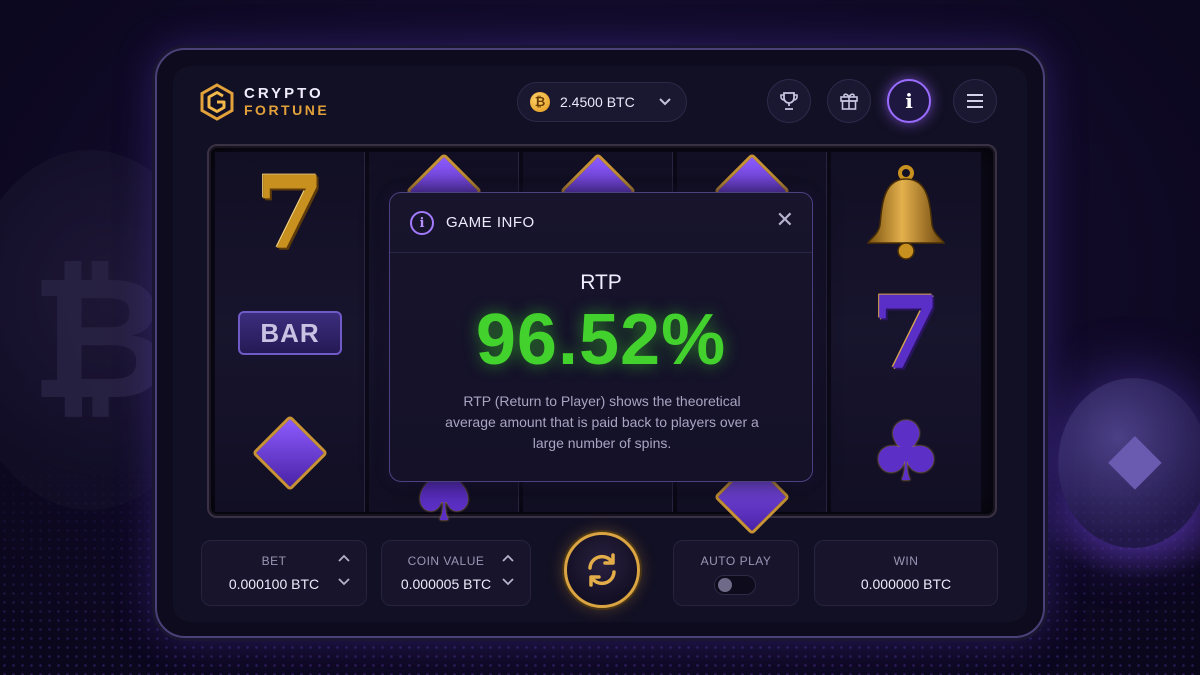 Image resolution: width=1200 pixels, height=675 pixels. I want to click on win-value: 0.000000 BTC, so click(906, 584).